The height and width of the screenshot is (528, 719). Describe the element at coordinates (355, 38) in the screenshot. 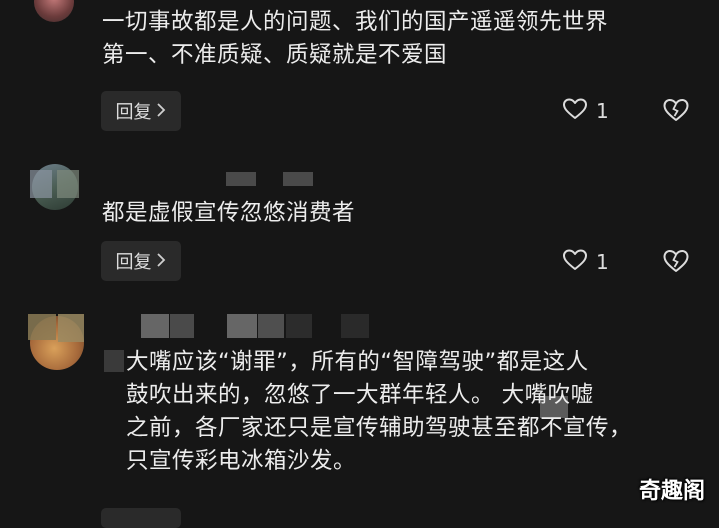

I see `comment-text: 一切事故都是人的问题、我们的国产遥遥领先世界 第一、不准质疑、质疑就是不爱国` at that location.